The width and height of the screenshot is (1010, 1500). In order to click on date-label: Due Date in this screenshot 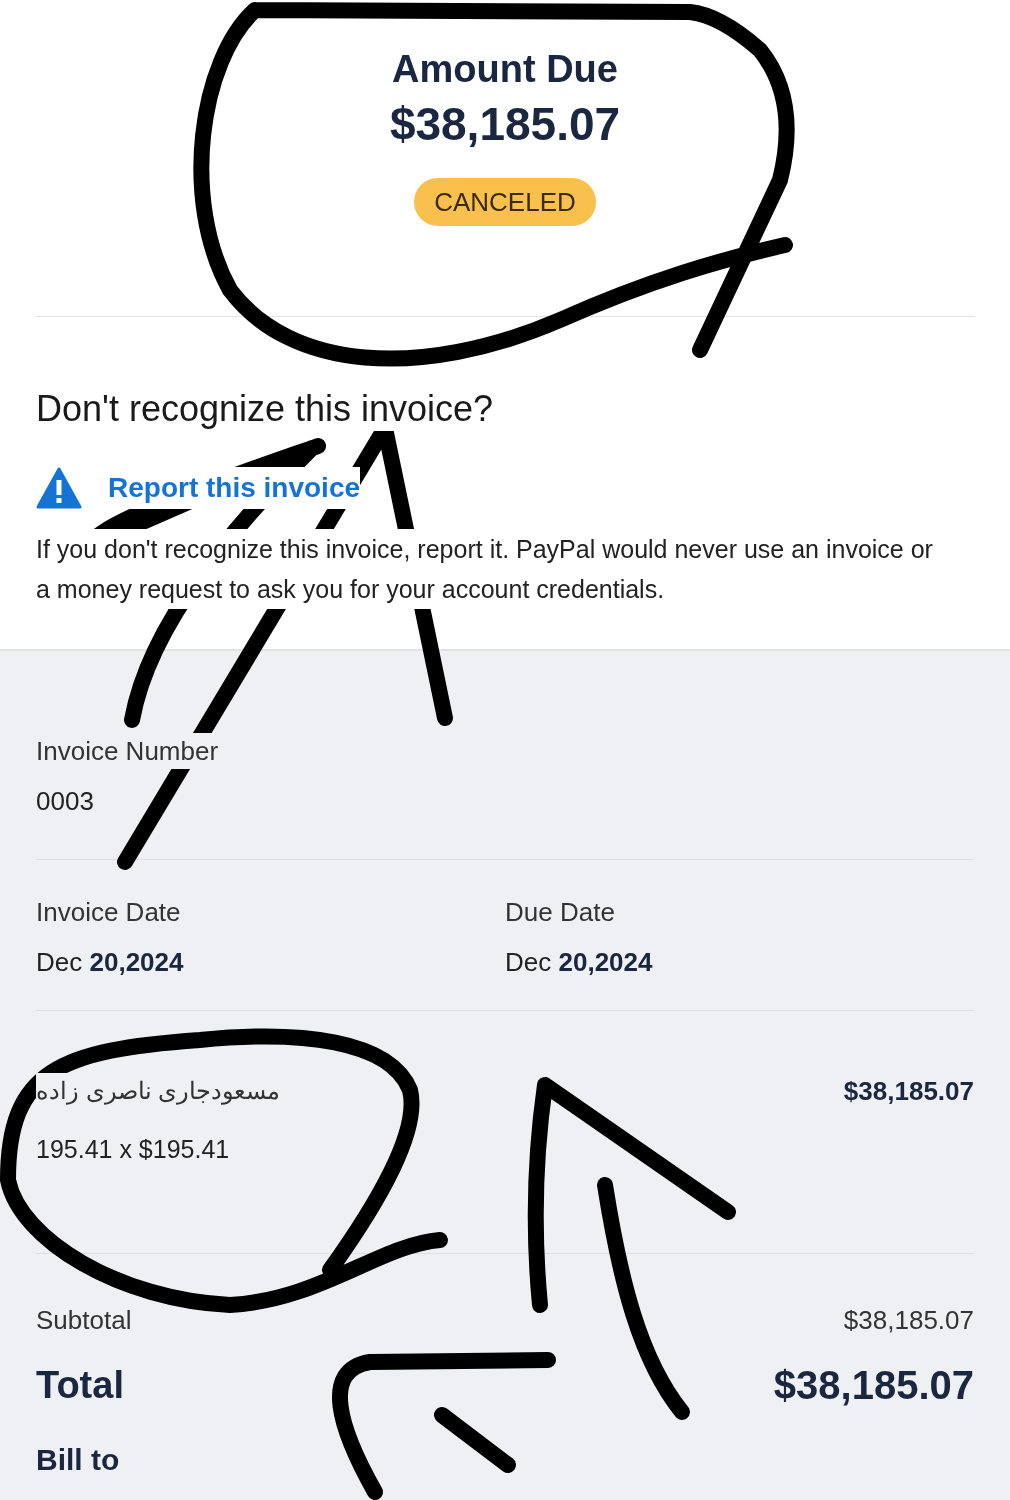, I will do `click(560, 912)`.